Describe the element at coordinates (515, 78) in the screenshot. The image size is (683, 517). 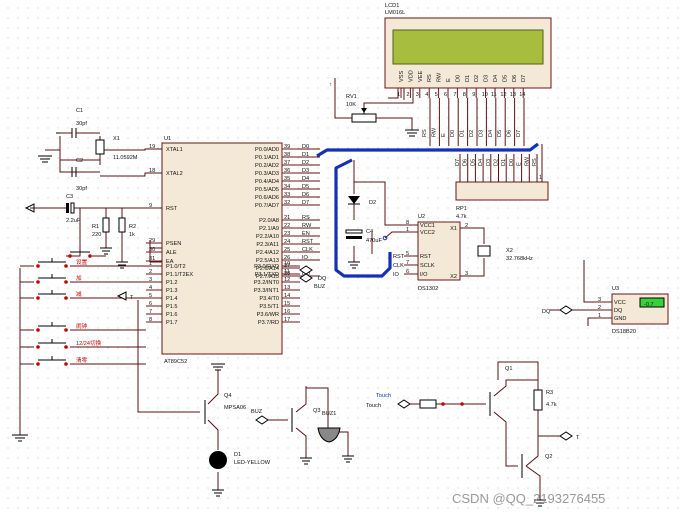
I see `lcd-pin-d6: D6` at that location.